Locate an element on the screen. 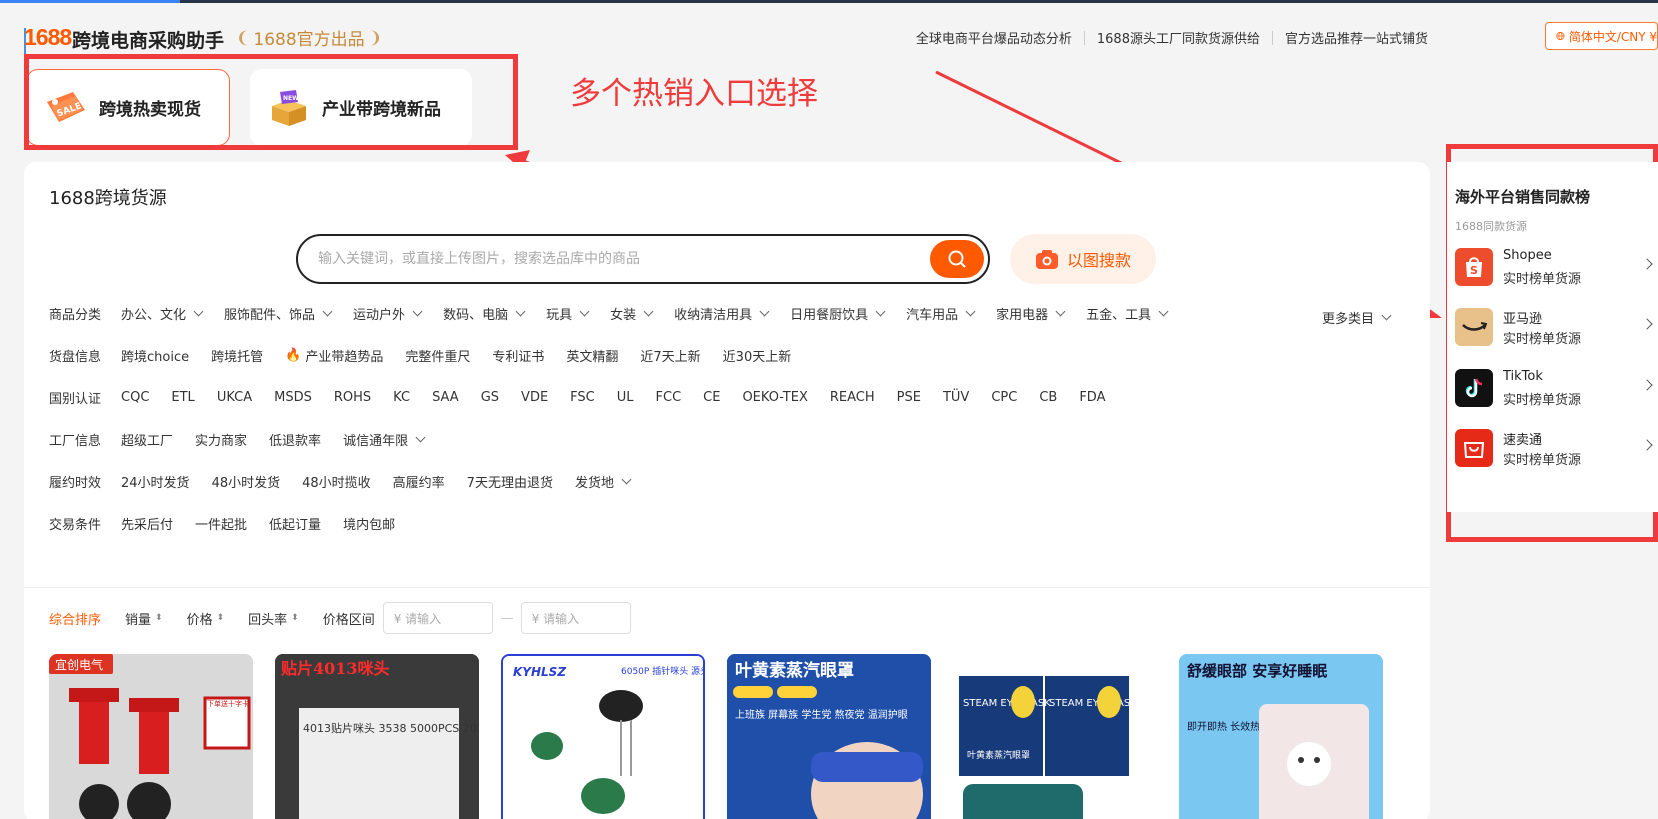 This screenshot has height=819, width=1658. image-search-button: 以图搜款 is located at coordinates (1083, 259).